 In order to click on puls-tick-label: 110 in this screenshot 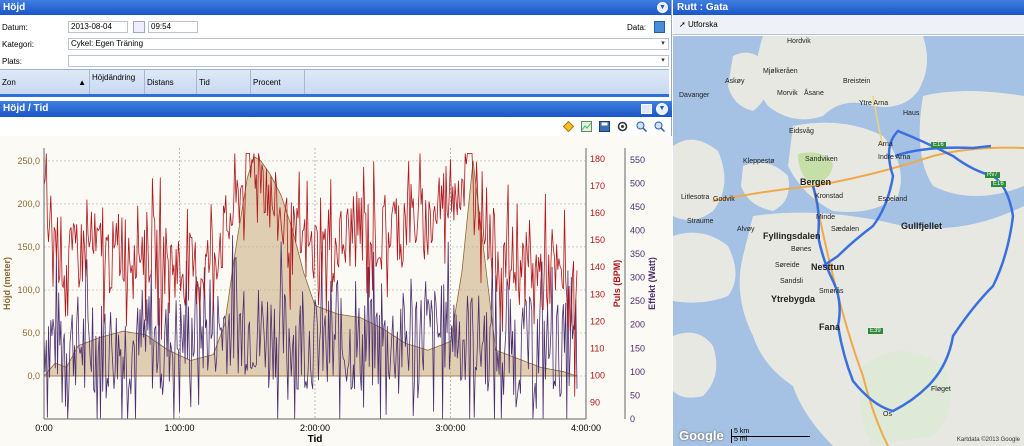, I will do `click(597, 349)`.